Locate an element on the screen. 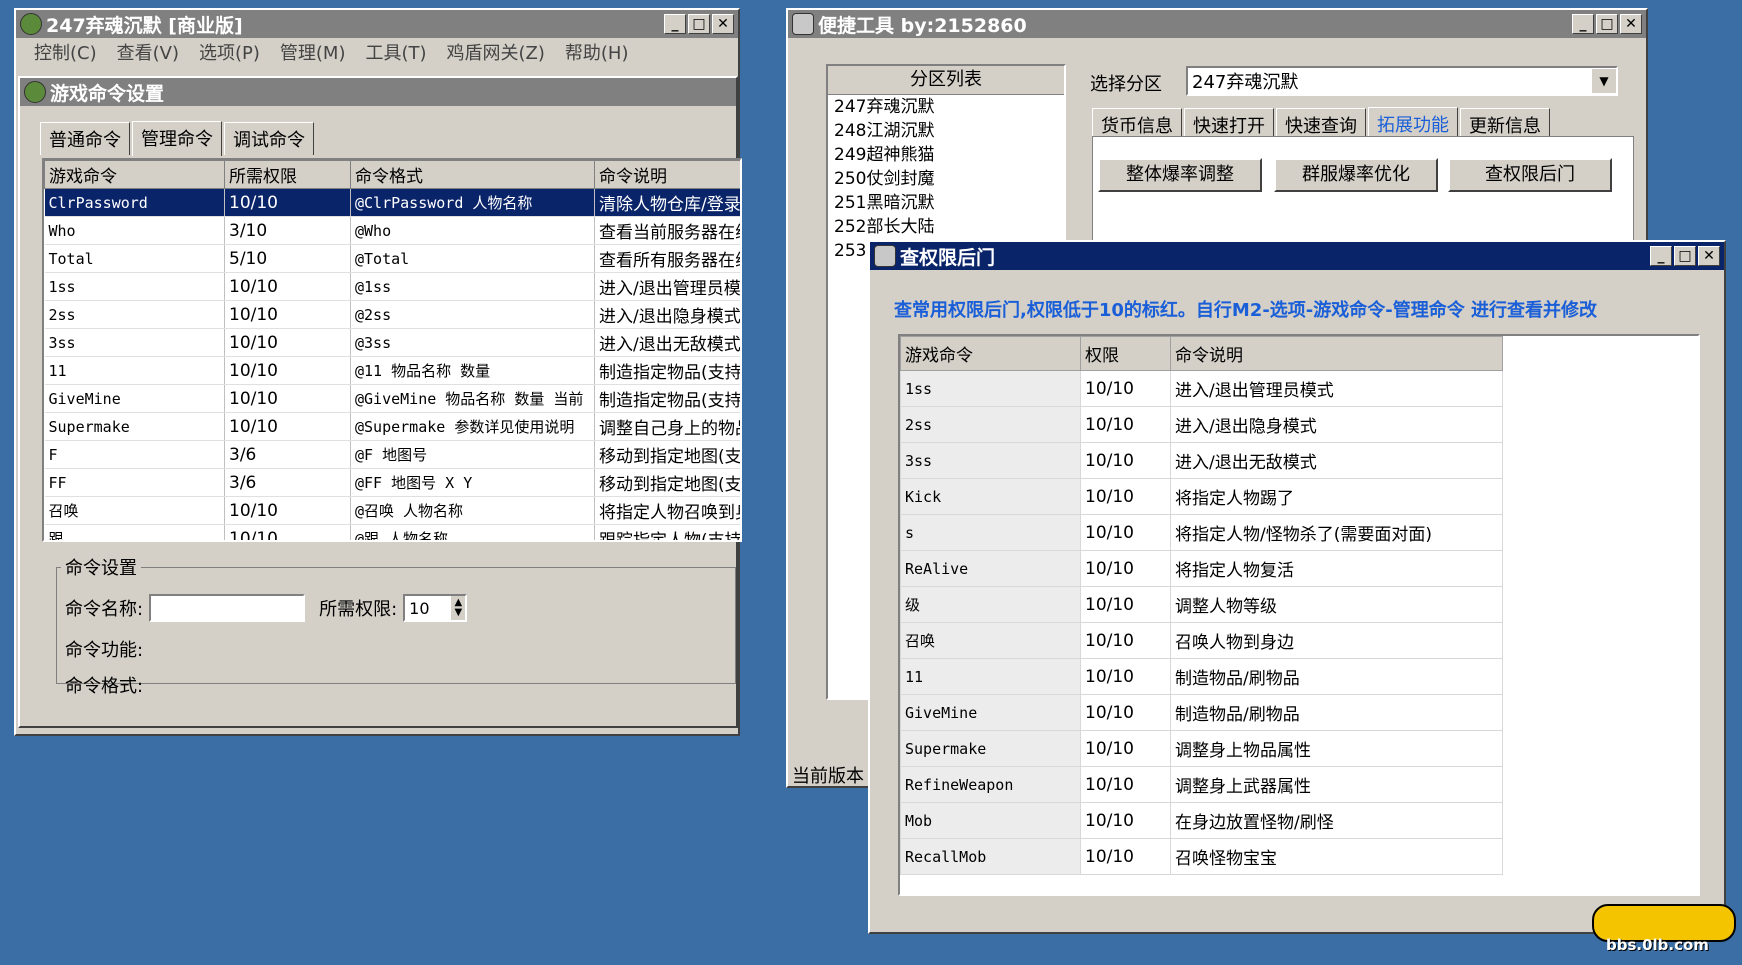  zone-list-item: 248江湖沉默 is located at coordinates (949, 131).